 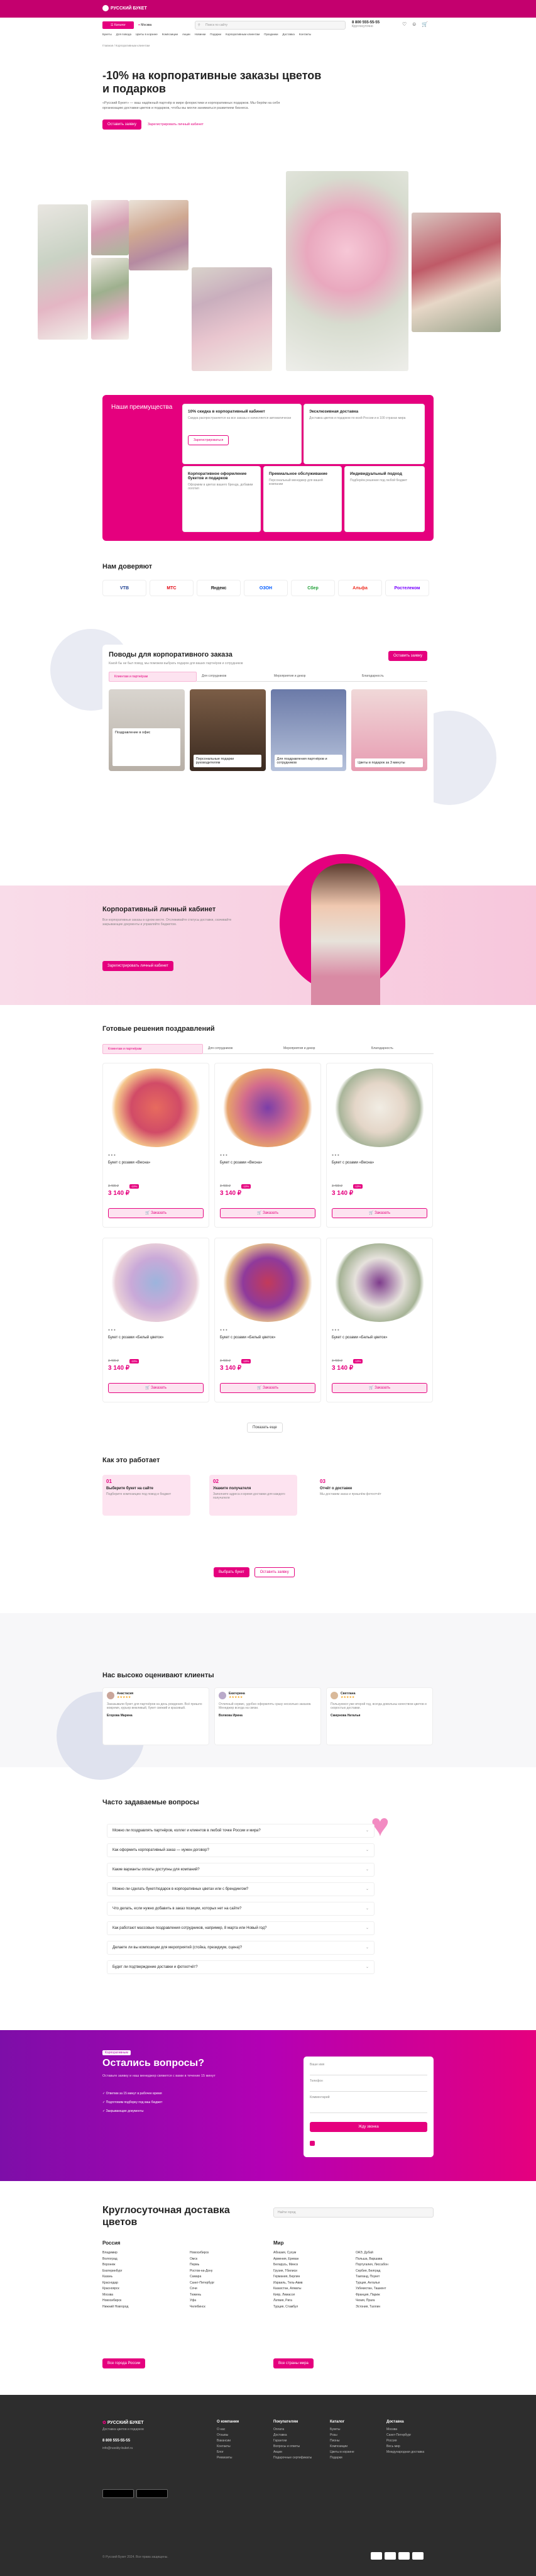 What do you see at coordinates (309, 730) in the screenshot?
I see `occasion-card: Для поздравления партнёров и сотрудников` at bounding box center [309, 730].